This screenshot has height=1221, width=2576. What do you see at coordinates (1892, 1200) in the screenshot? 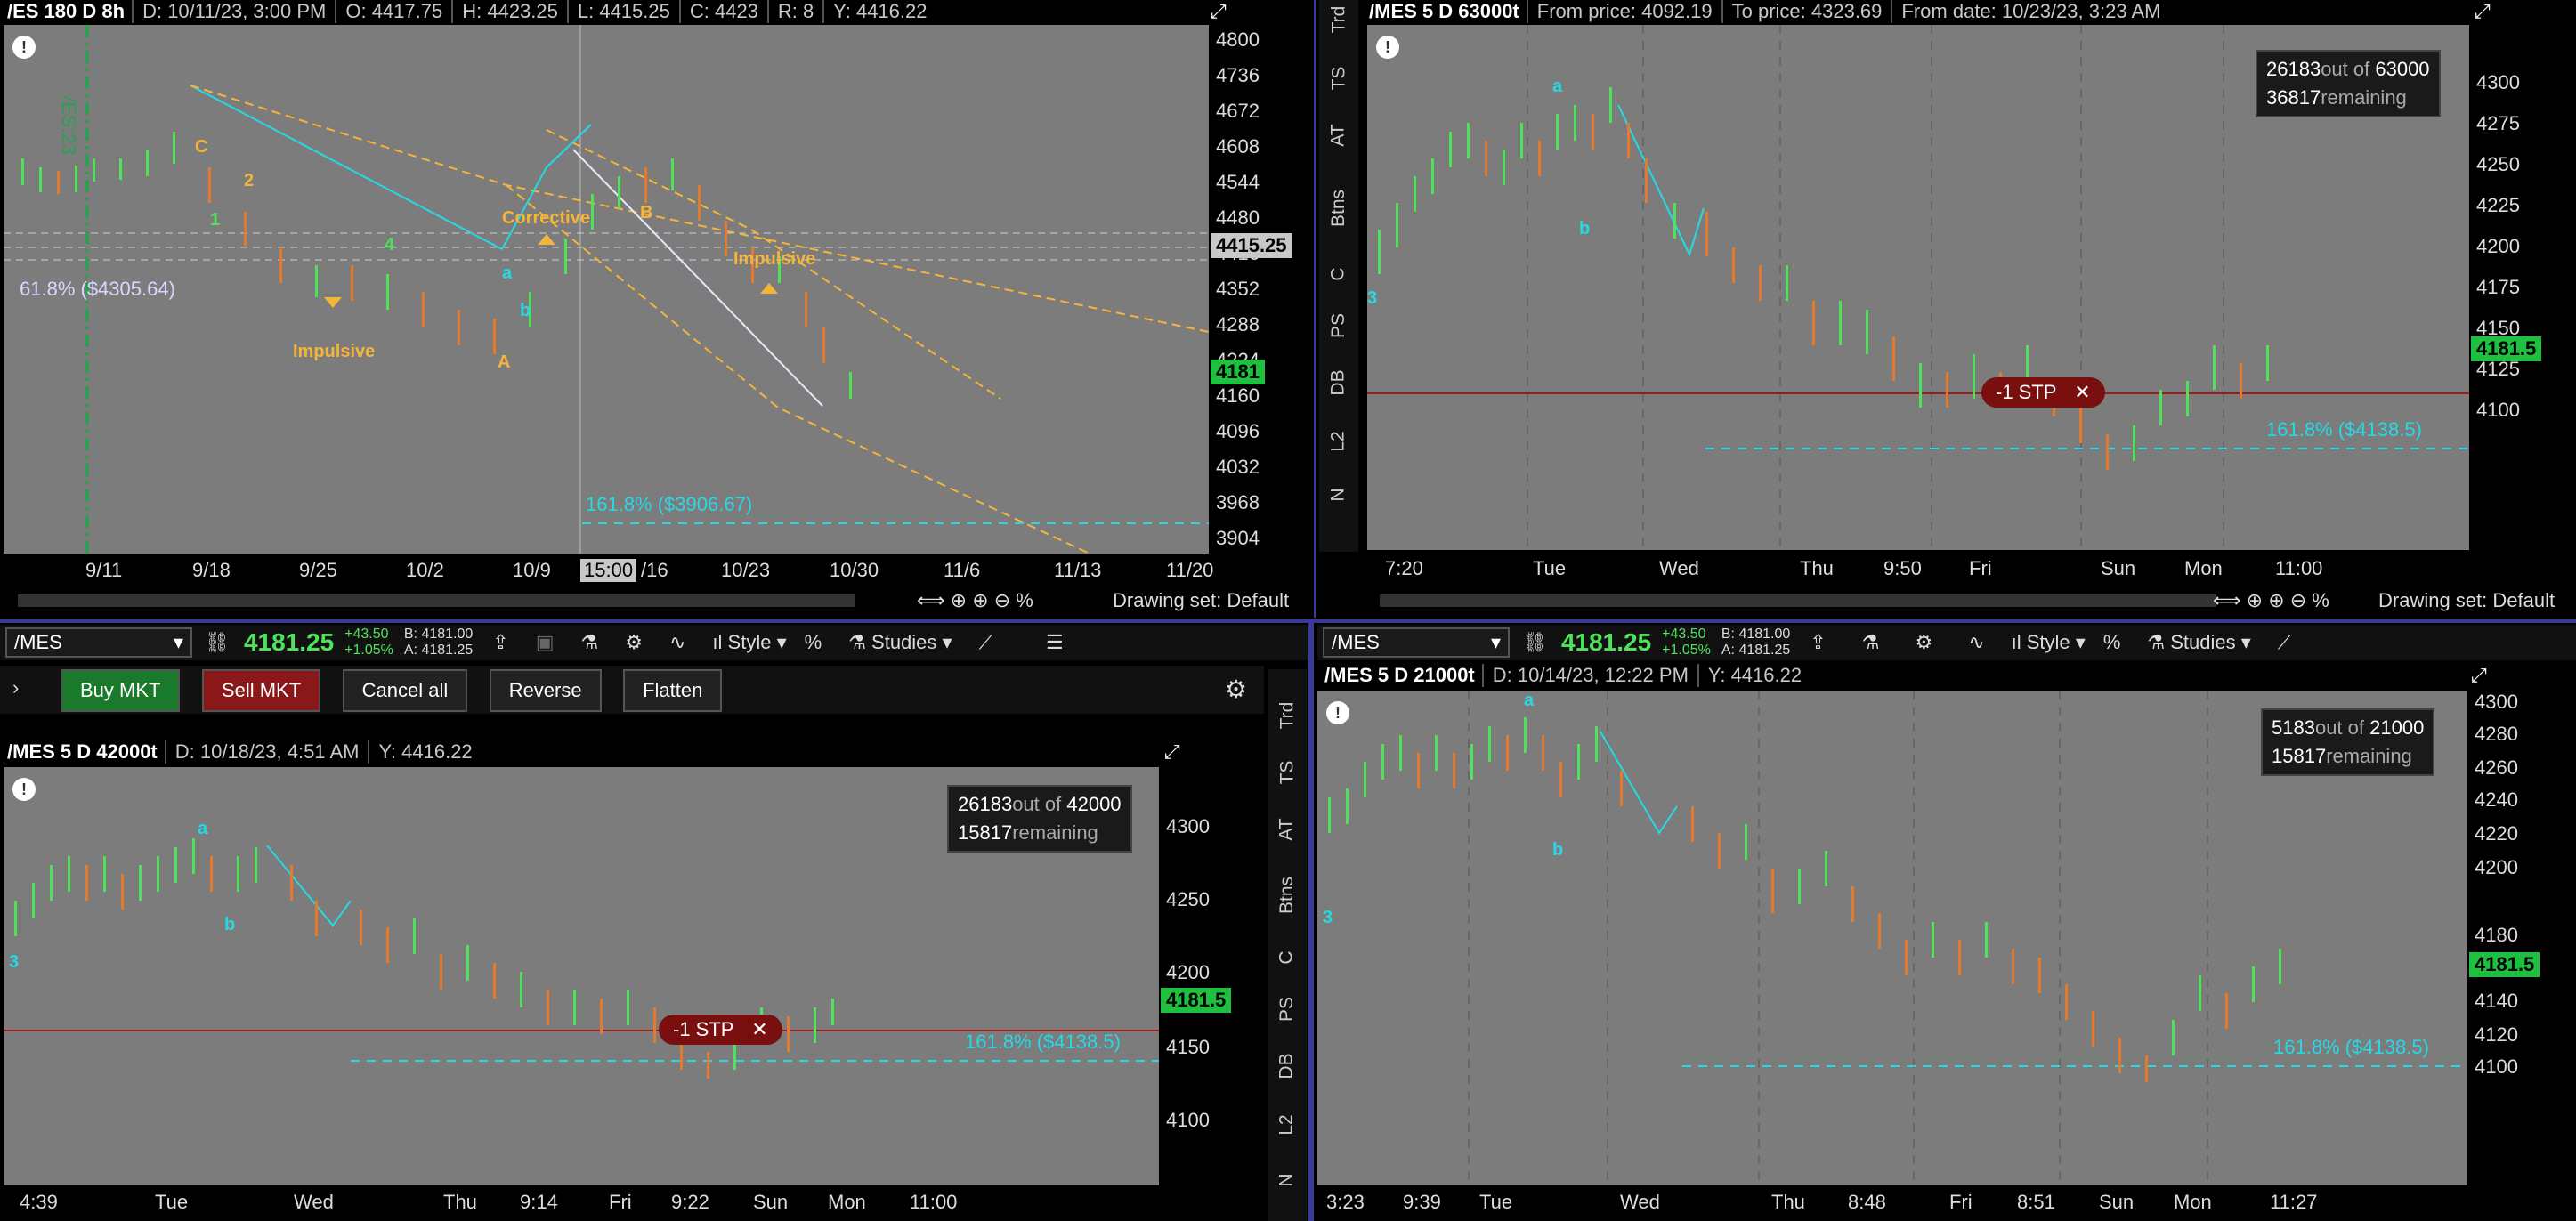
I see `x-axis: 3:23 9:39 Tue Wed Thu 8:48 Fri 8:51 Sun Mon 11:27` at bounding box center [1892, 1200].